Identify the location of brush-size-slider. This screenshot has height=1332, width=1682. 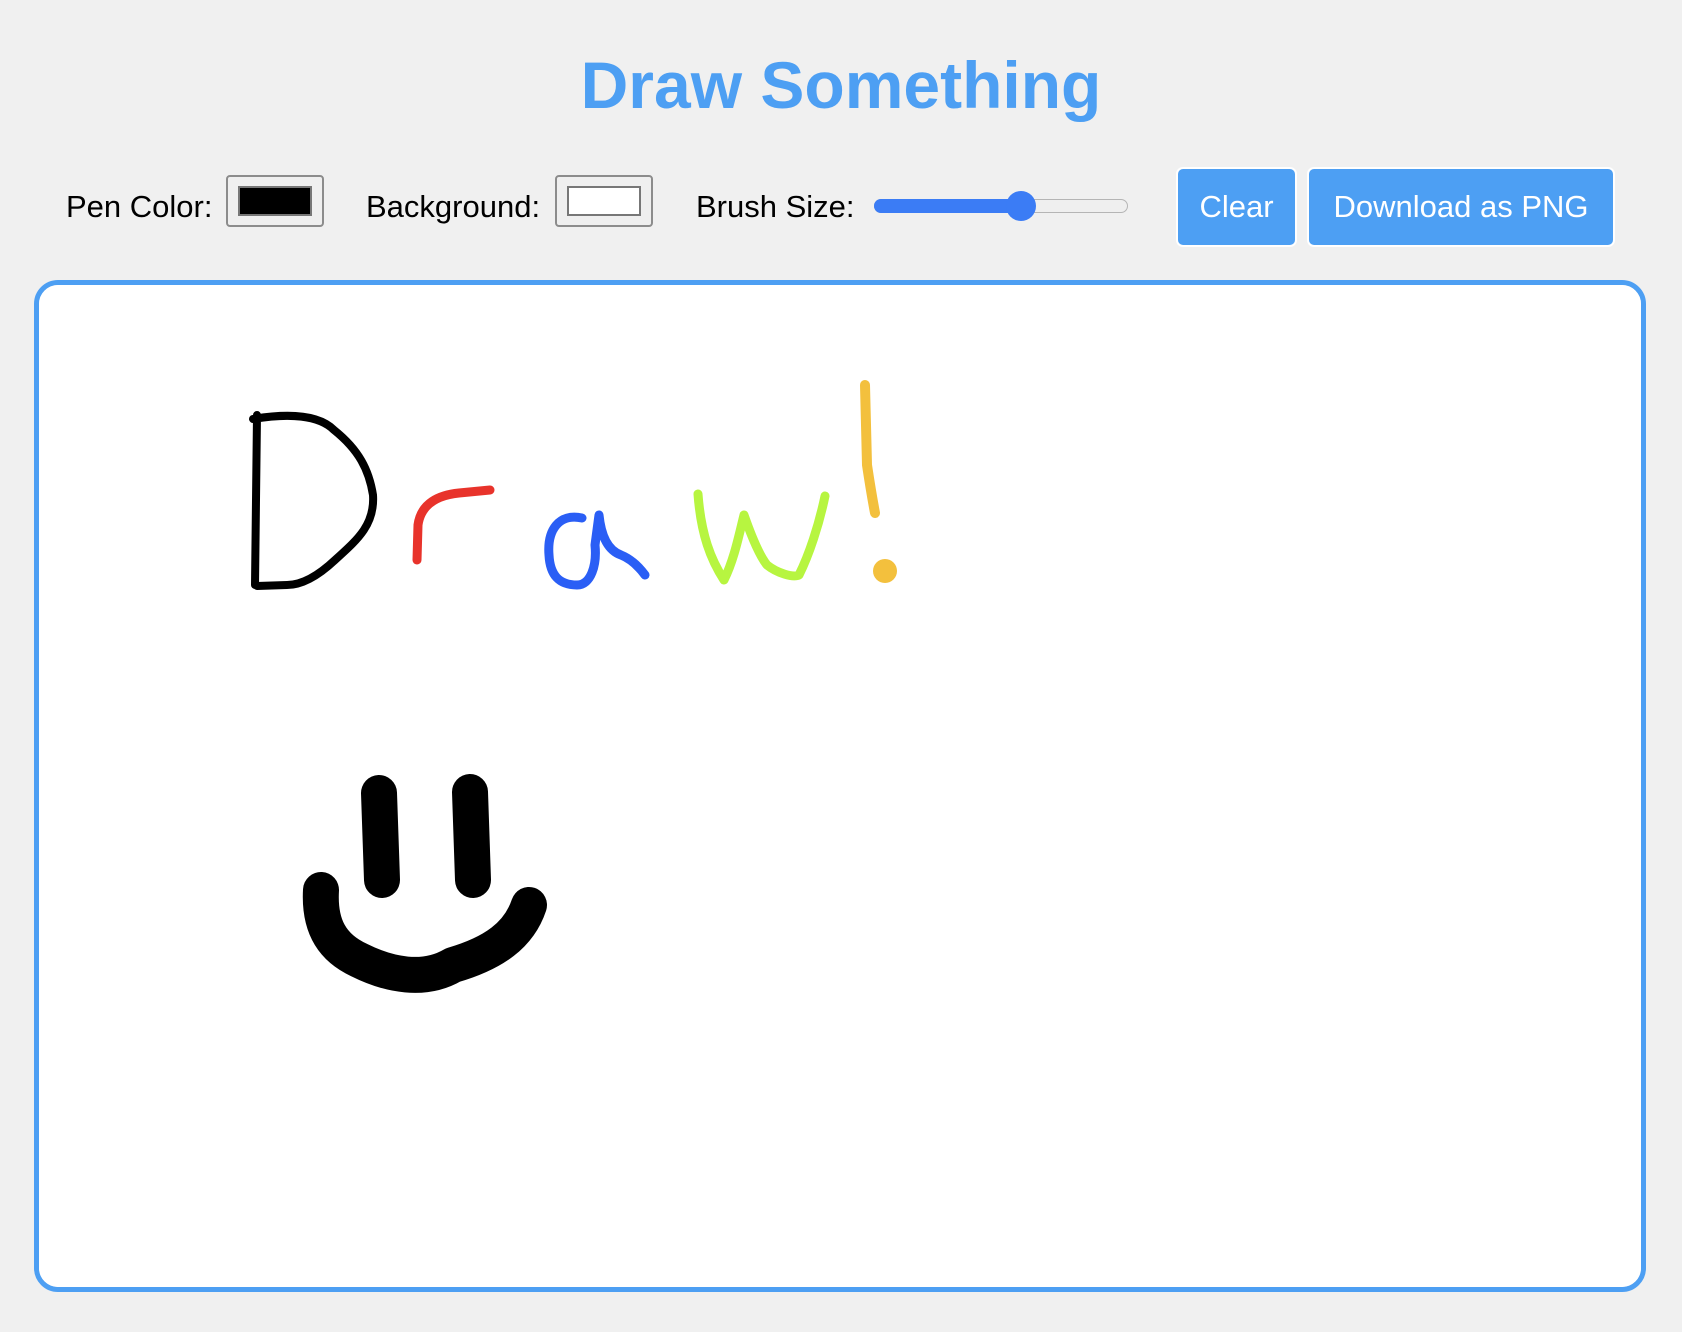
(1002, 206).